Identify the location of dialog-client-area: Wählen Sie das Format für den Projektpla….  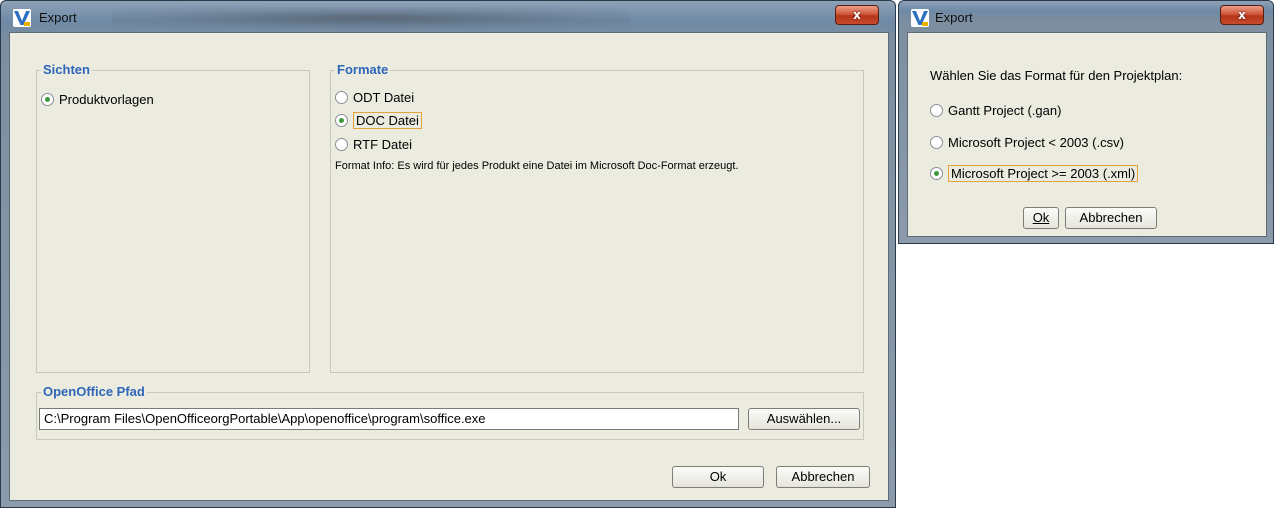
(1087, 134).